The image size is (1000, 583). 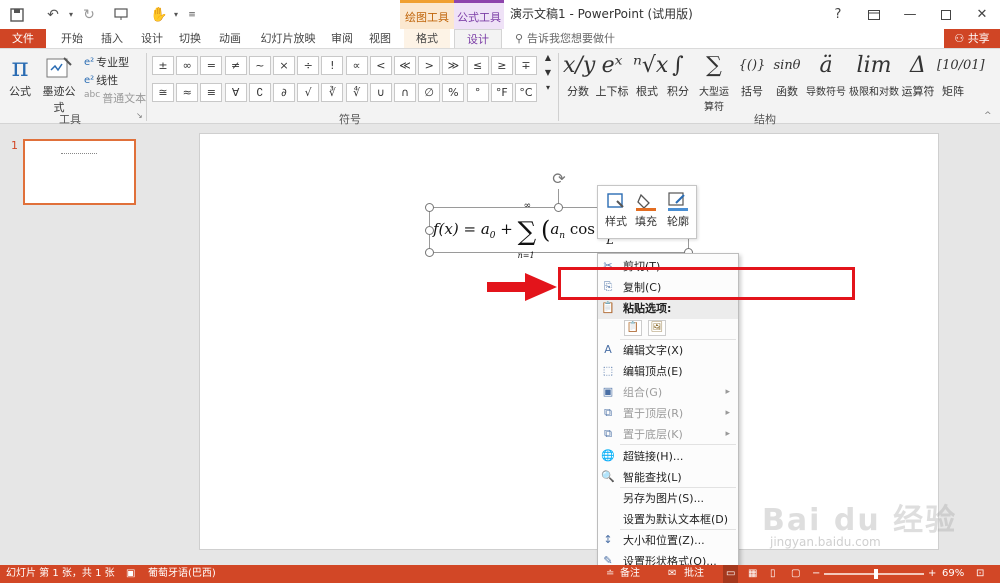 I want to click on symbol-button: =, so click(x=211, y=65).